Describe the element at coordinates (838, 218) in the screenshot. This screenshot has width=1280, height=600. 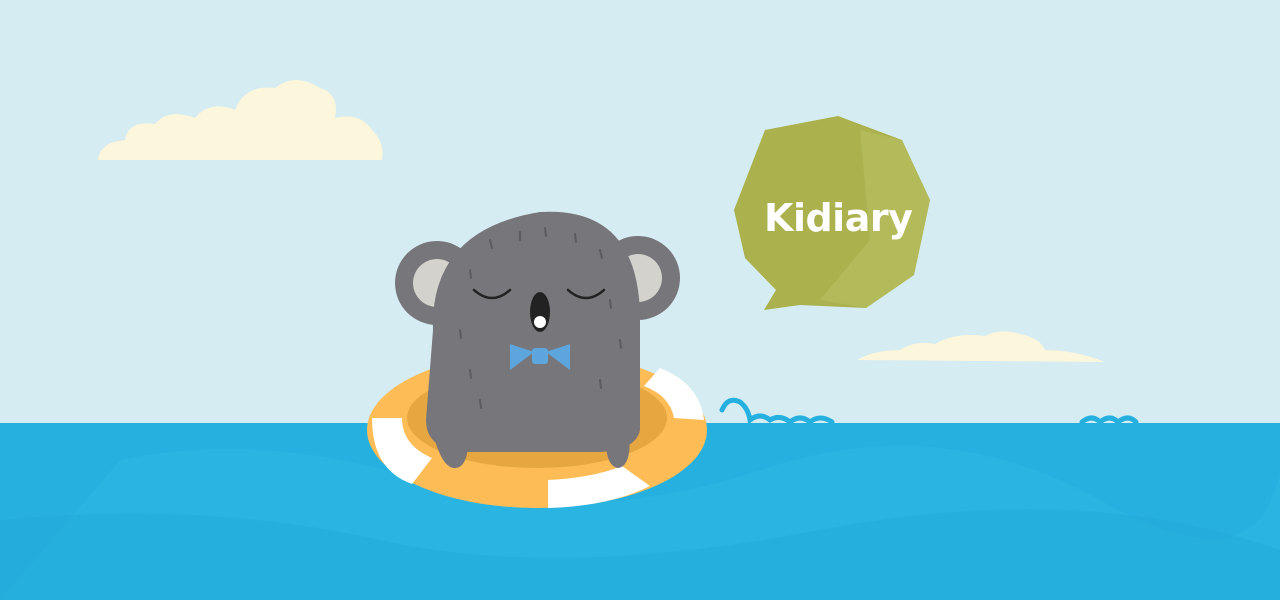
I see `speech-bubble-label: Kidiary` at that location.